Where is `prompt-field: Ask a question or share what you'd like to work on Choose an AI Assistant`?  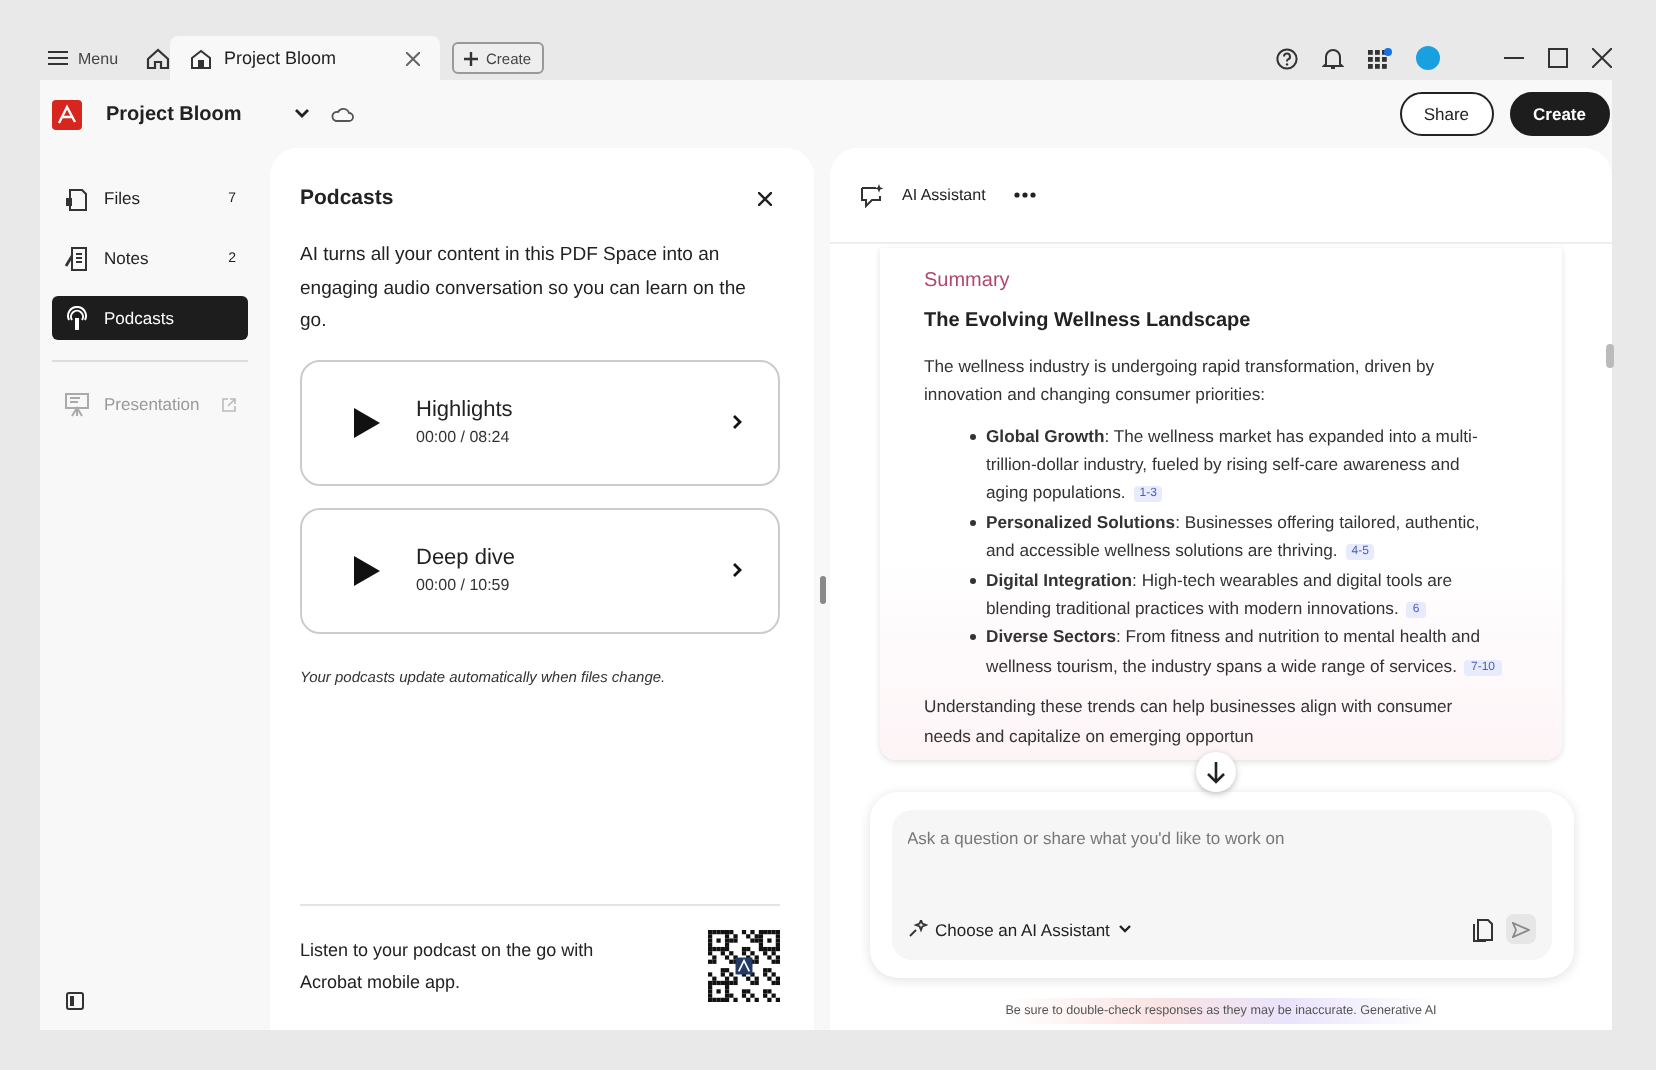
prompt-field: Ask a question or share what you'd like to work on Choose an AI Assistant is located at coordinates (1221, 885).